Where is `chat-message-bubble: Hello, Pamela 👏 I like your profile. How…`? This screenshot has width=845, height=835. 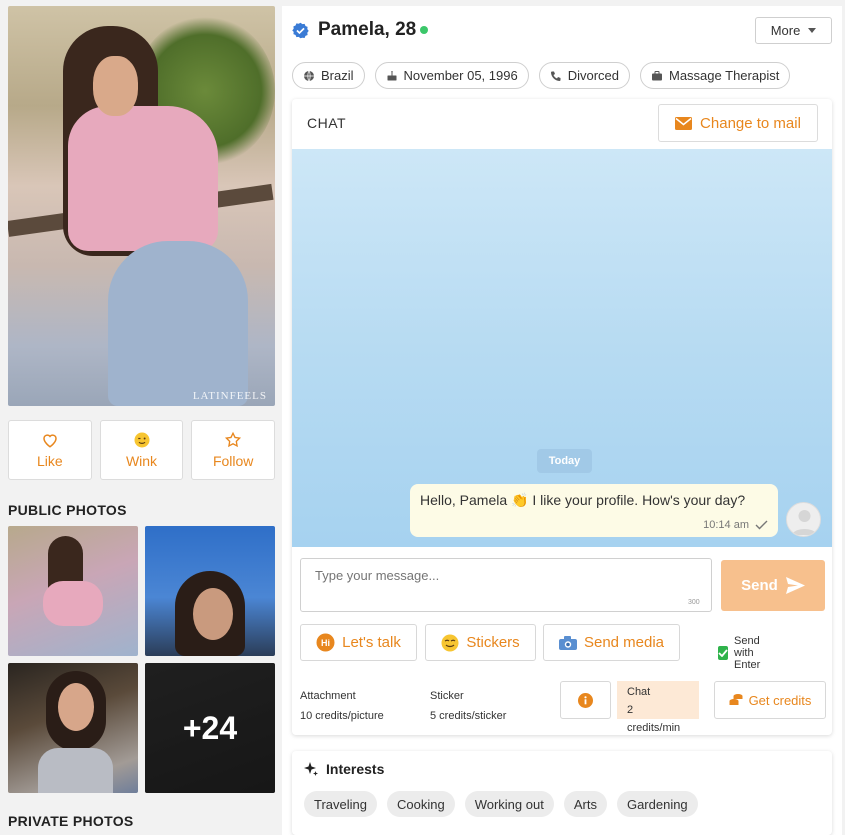
chat-message-bubble: Hello, Pamela 👏 I like your profile. How… is located at coordinates (594, 510).